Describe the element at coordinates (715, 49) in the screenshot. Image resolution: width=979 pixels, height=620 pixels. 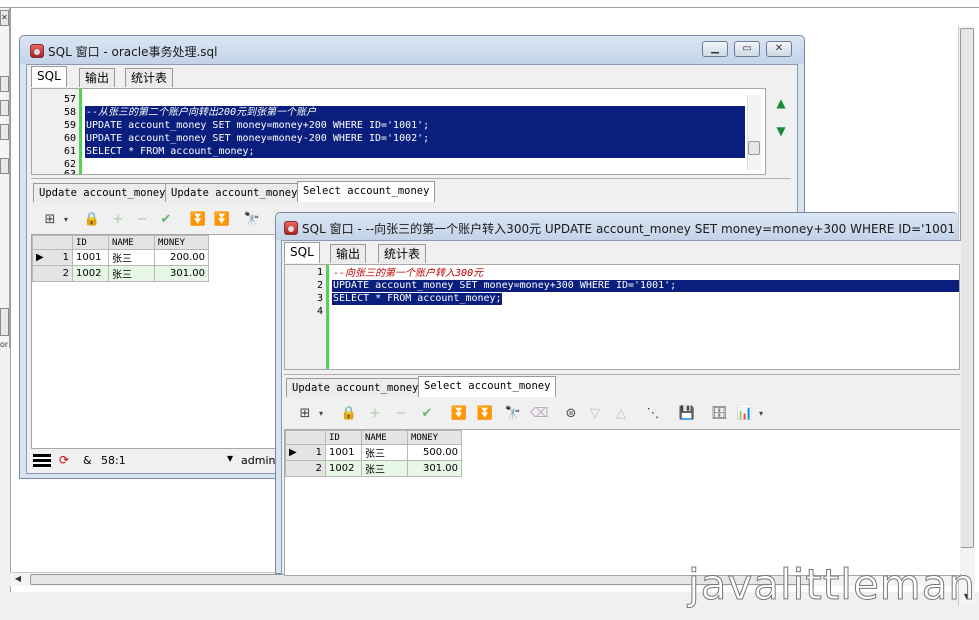
I see `minimize-button: ▁` at that location.